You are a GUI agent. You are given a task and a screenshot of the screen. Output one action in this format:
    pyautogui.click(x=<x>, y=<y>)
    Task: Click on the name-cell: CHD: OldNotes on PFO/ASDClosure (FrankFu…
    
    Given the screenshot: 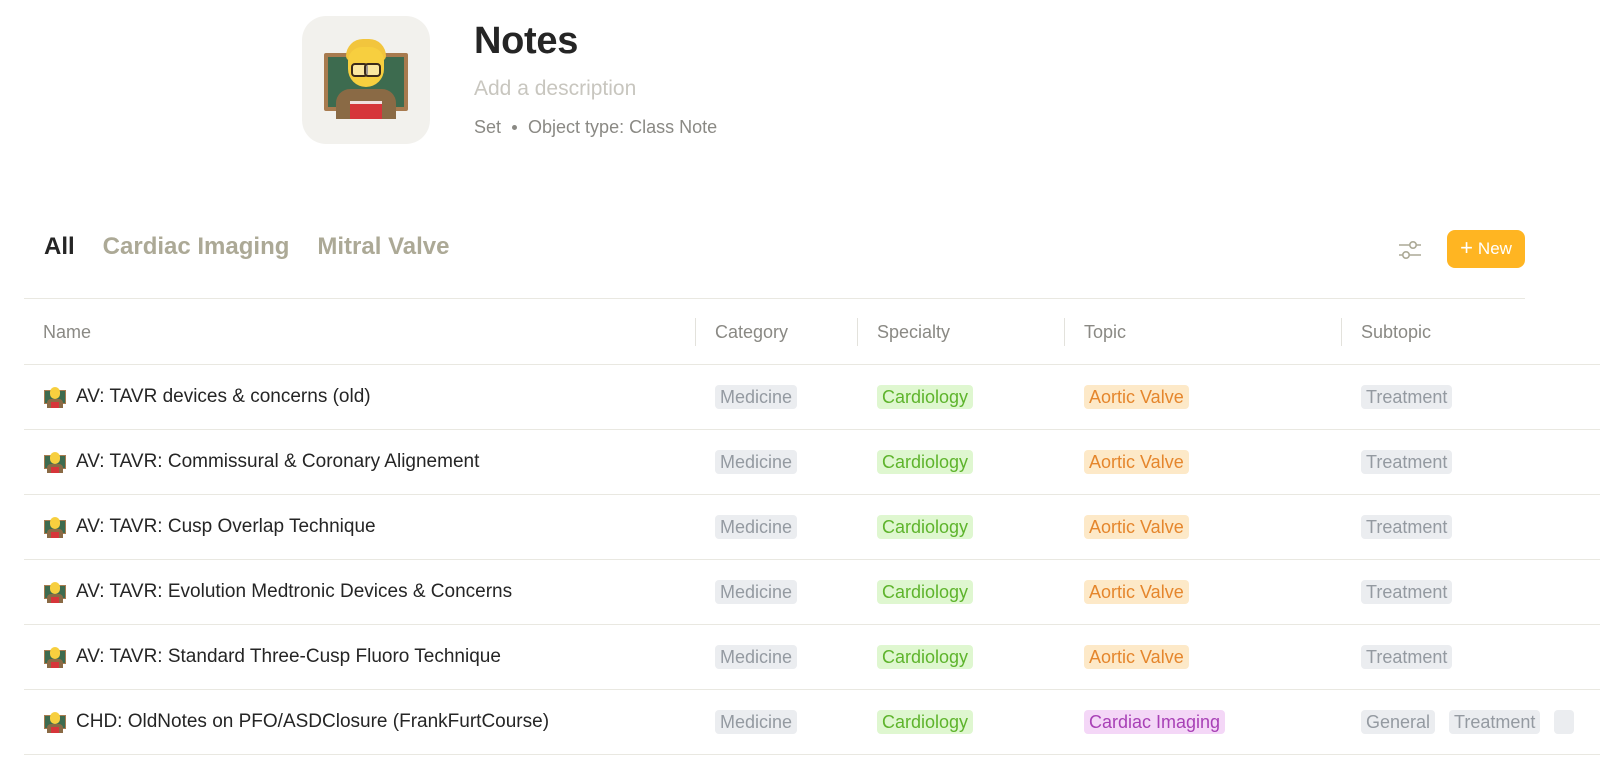 What is the action you would take?
    pyautogui.click(x=296, y=722)
    